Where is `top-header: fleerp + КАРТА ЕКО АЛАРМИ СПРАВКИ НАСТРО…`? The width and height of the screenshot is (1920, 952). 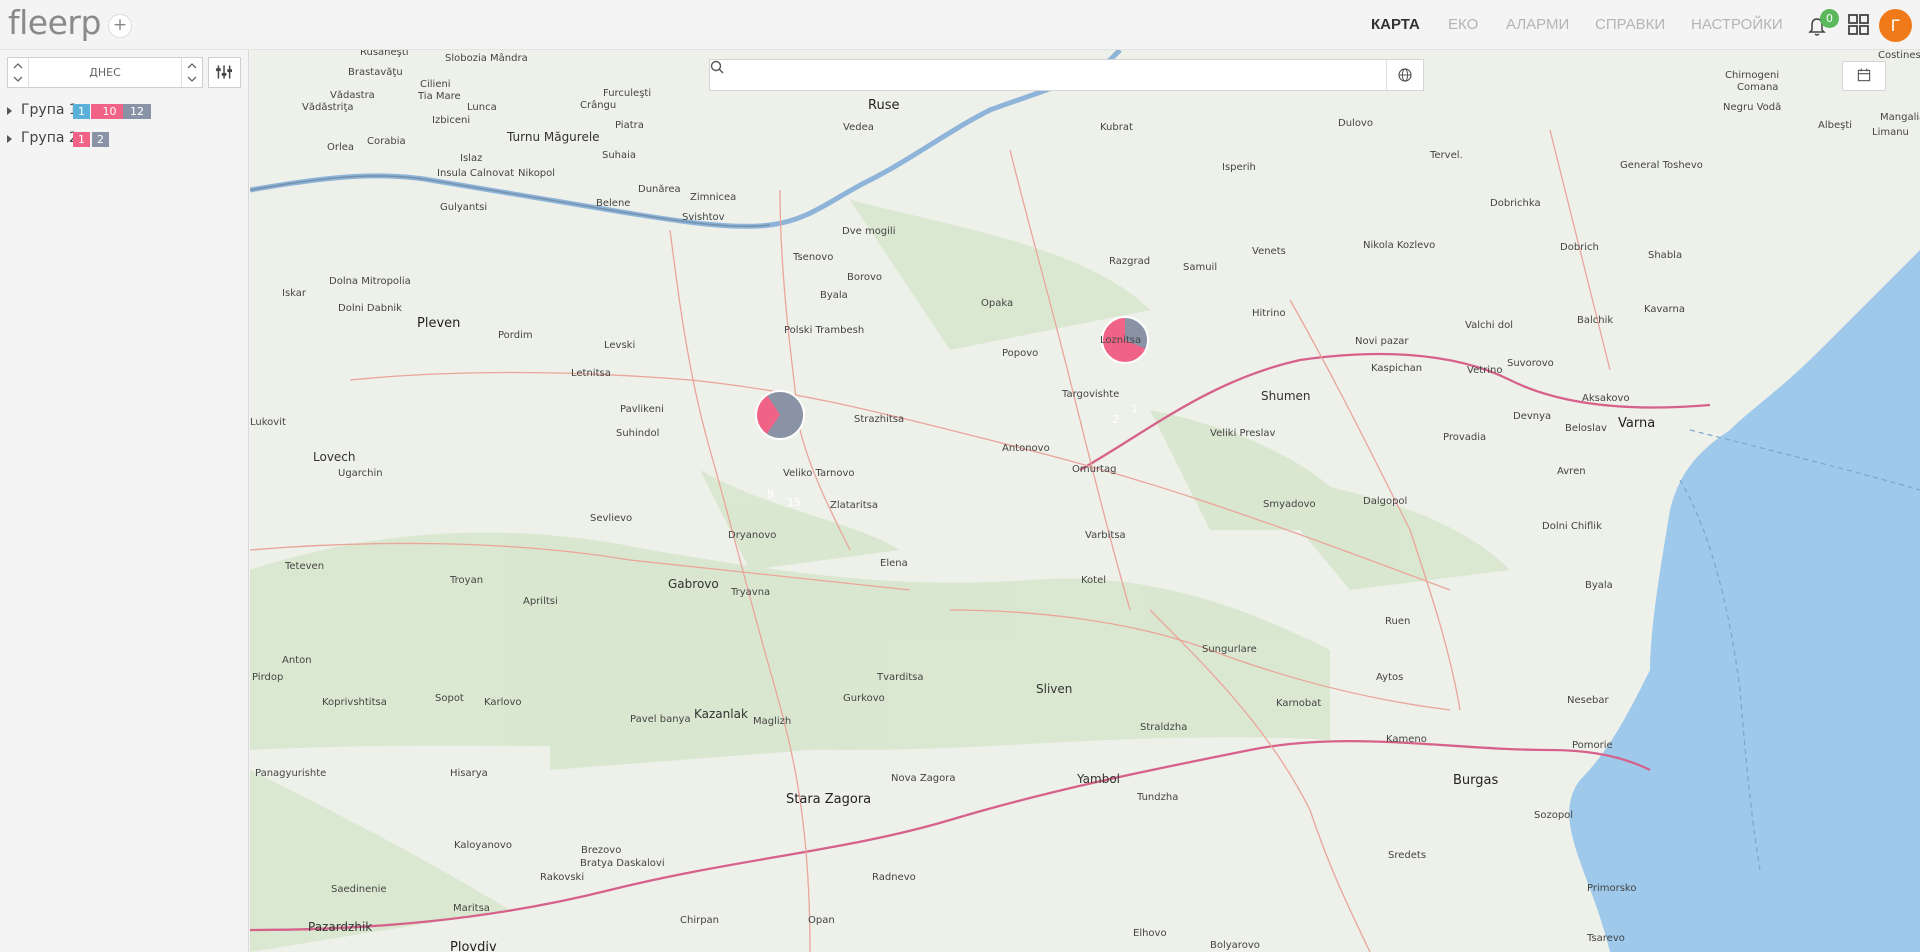
top-header: fleerp + КАРТА ЕКО АЛАРМИ СПРАВКИ НАСТРО… is located at coordinates (960, 25).